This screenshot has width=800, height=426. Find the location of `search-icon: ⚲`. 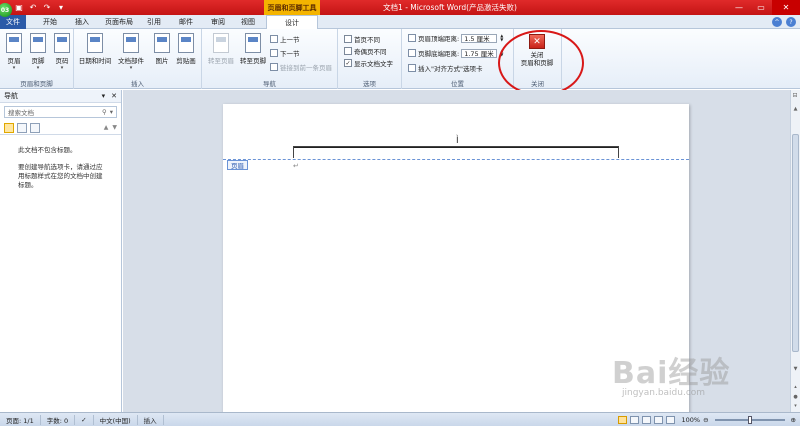

search-icon: ⚲ is located at coordinates (104, 112).